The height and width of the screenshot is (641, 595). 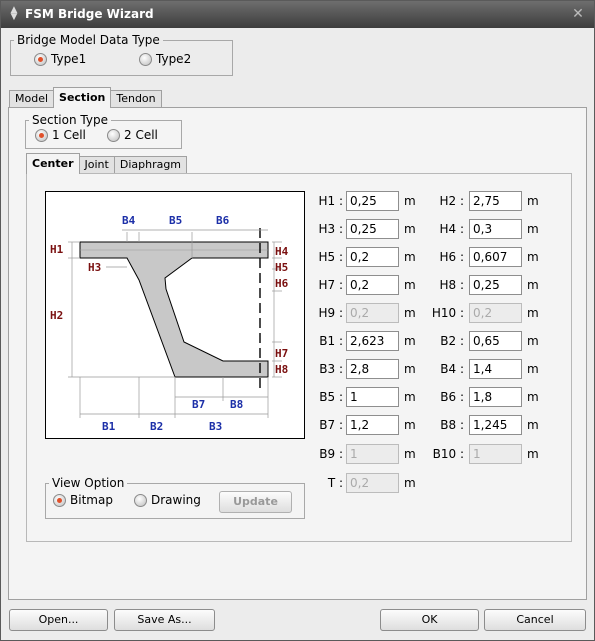 What do you see at coordinates (495, 369) in the screenshot?
I see `param-input: 1,4` at bounding box center [495, 369].